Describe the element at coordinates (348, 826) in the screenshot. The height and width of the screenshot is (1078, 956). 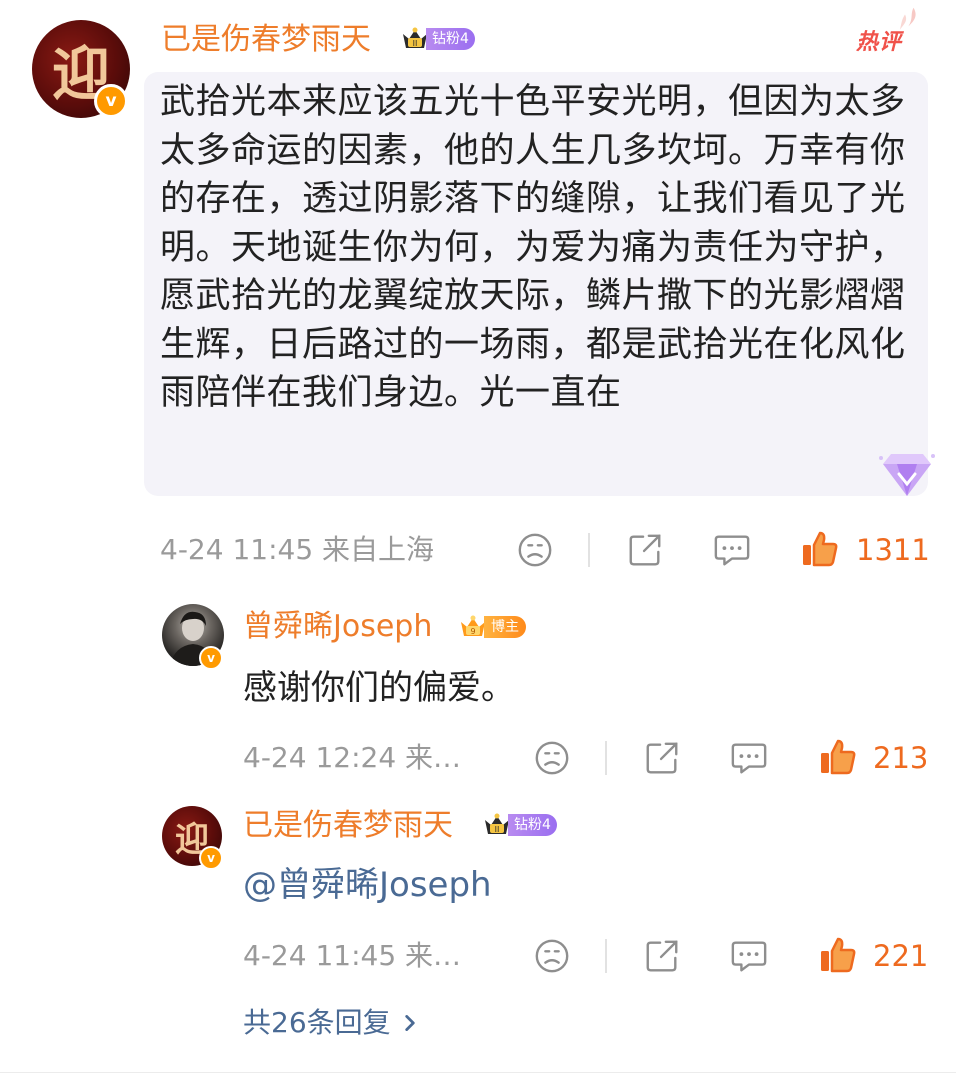
I see `reply-username: 已是伤春梦雨天` at that location.